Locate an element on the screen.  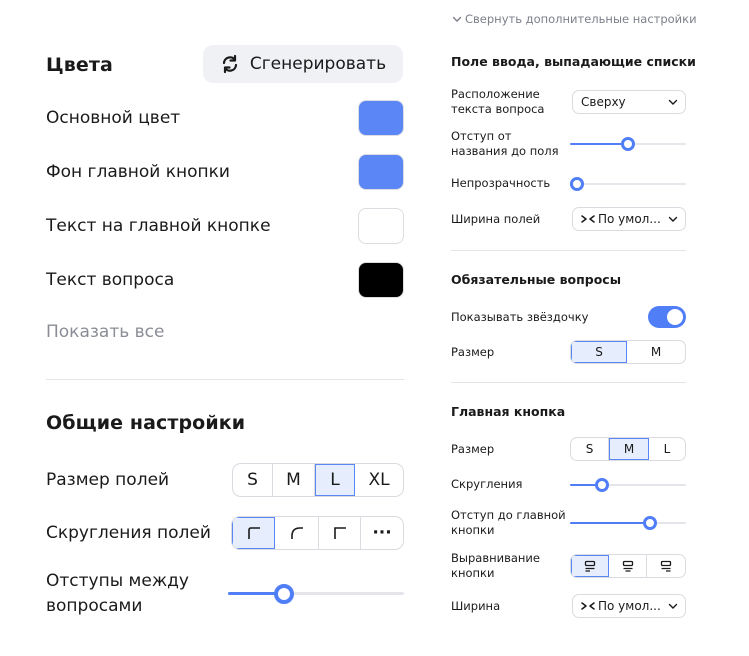
required-size-option-s: S is located at coordinates (599, 352).